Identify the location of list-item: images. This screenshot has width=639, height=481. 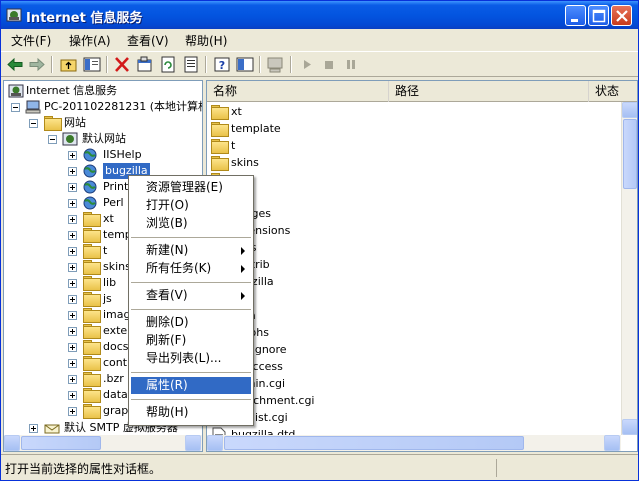
(411, 213).